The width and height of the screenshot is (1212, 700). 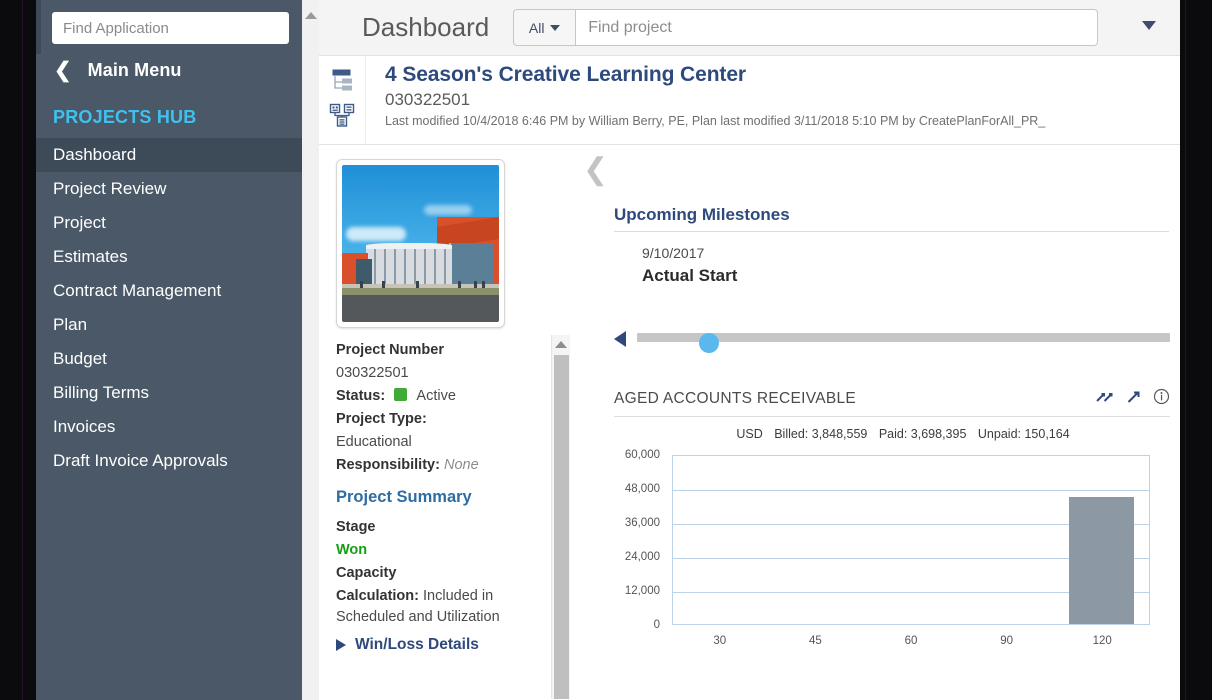 I want to click on detail-status: Status: Active, so click(x=434, y=396).